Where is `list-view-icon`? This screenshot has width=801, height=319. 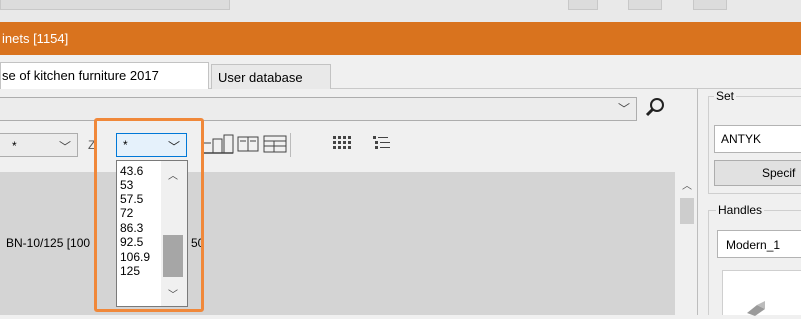
list-view-icon is located at coordinates (382, 146).